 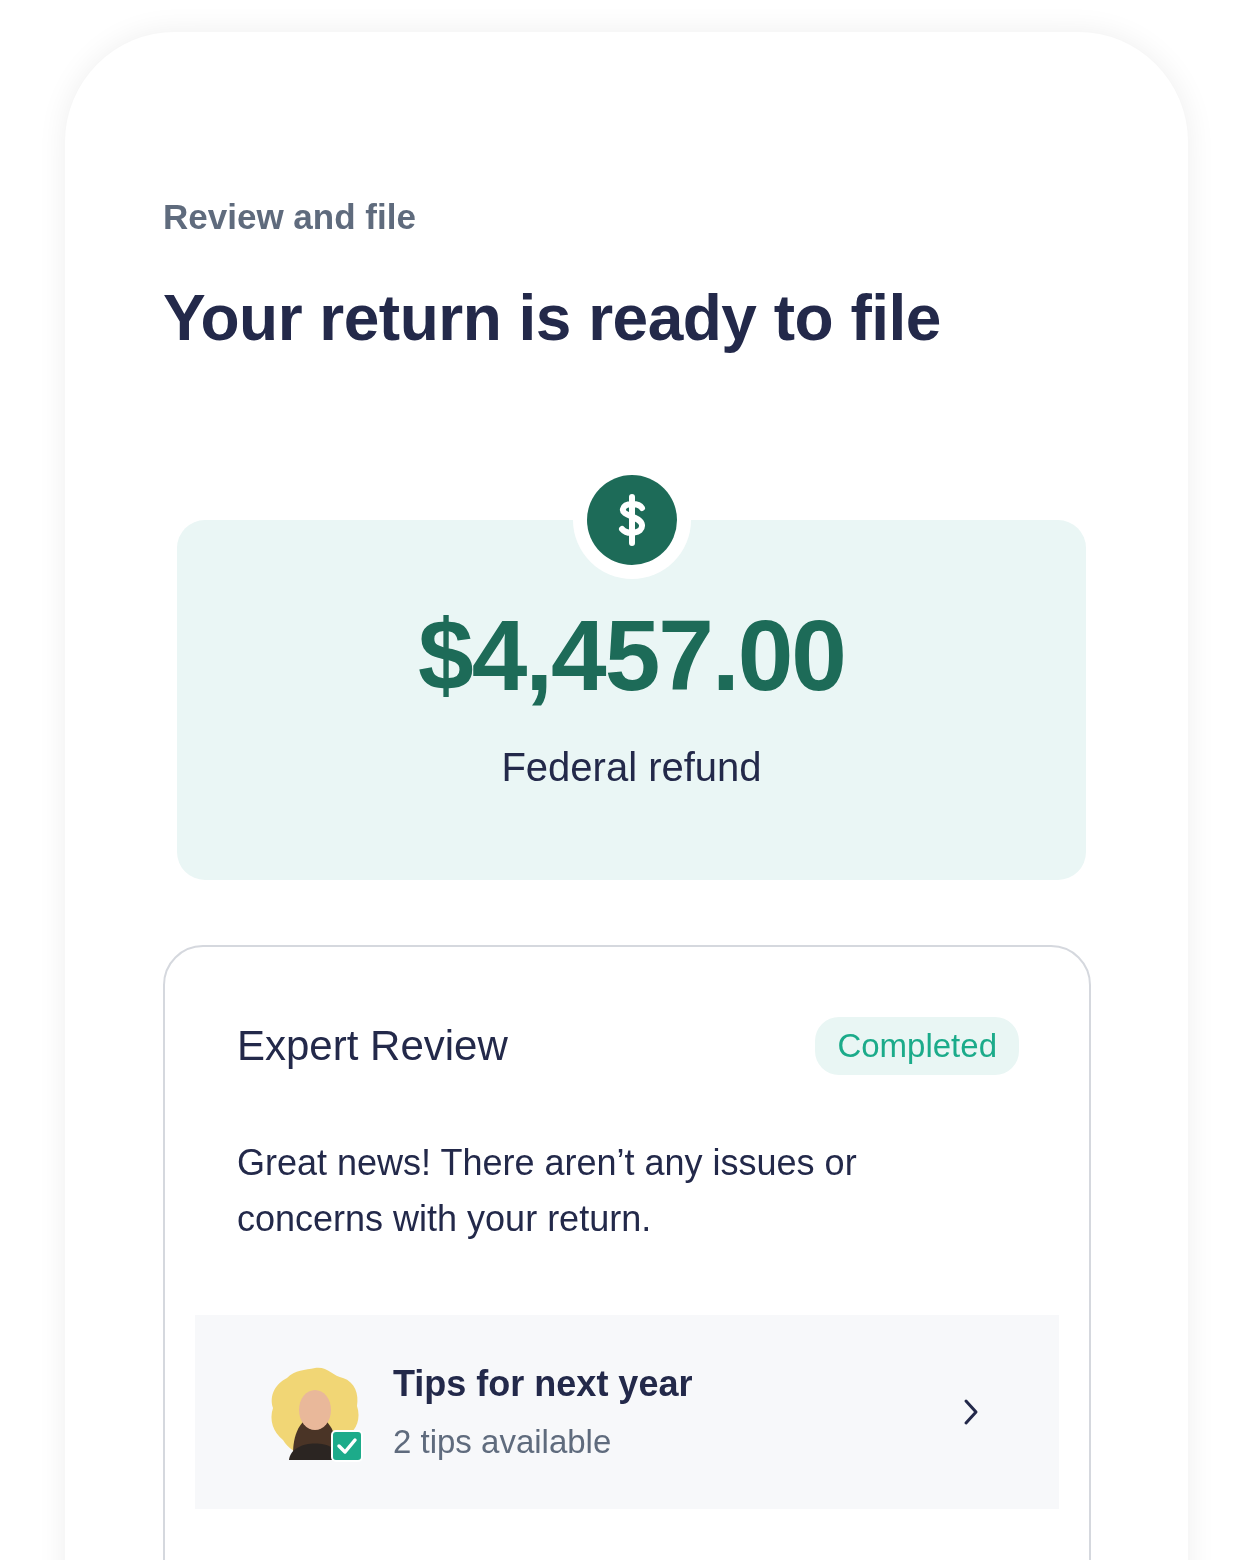 What do you see at coordinates (547, 1191) in the screenshot?
I see `review-message: Great news! There aren’t any issues or concerns with your return.` at bounding box center [547, 1191].